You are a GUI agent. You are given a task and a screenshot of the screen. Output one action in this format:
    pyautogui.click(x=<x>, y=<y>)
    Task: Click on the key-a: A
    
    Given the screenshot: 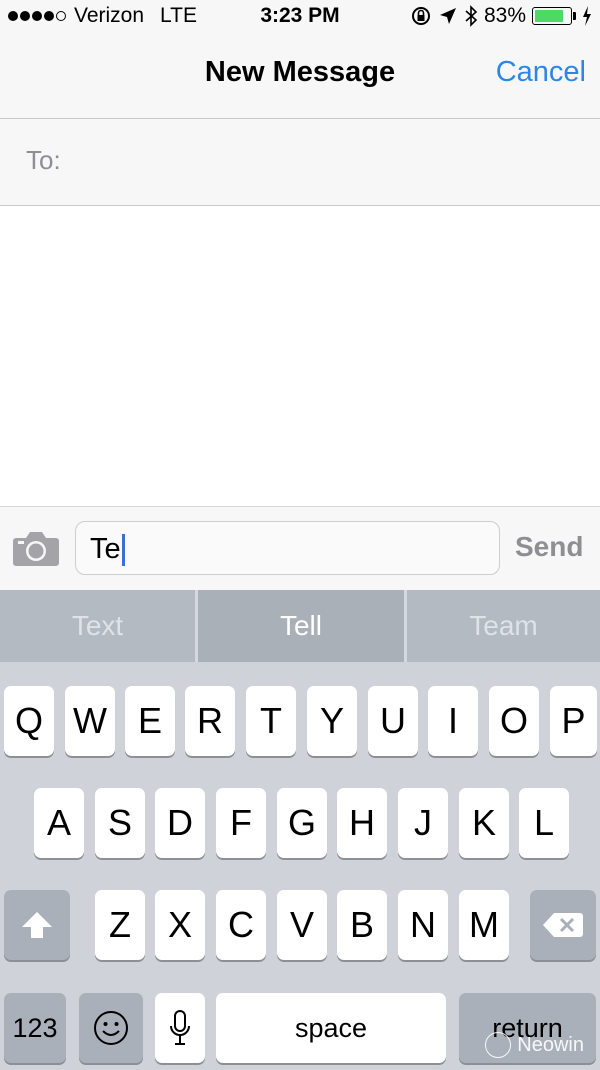 What is the action you would take?
    pyautogui.click(x=59, y=823)
    